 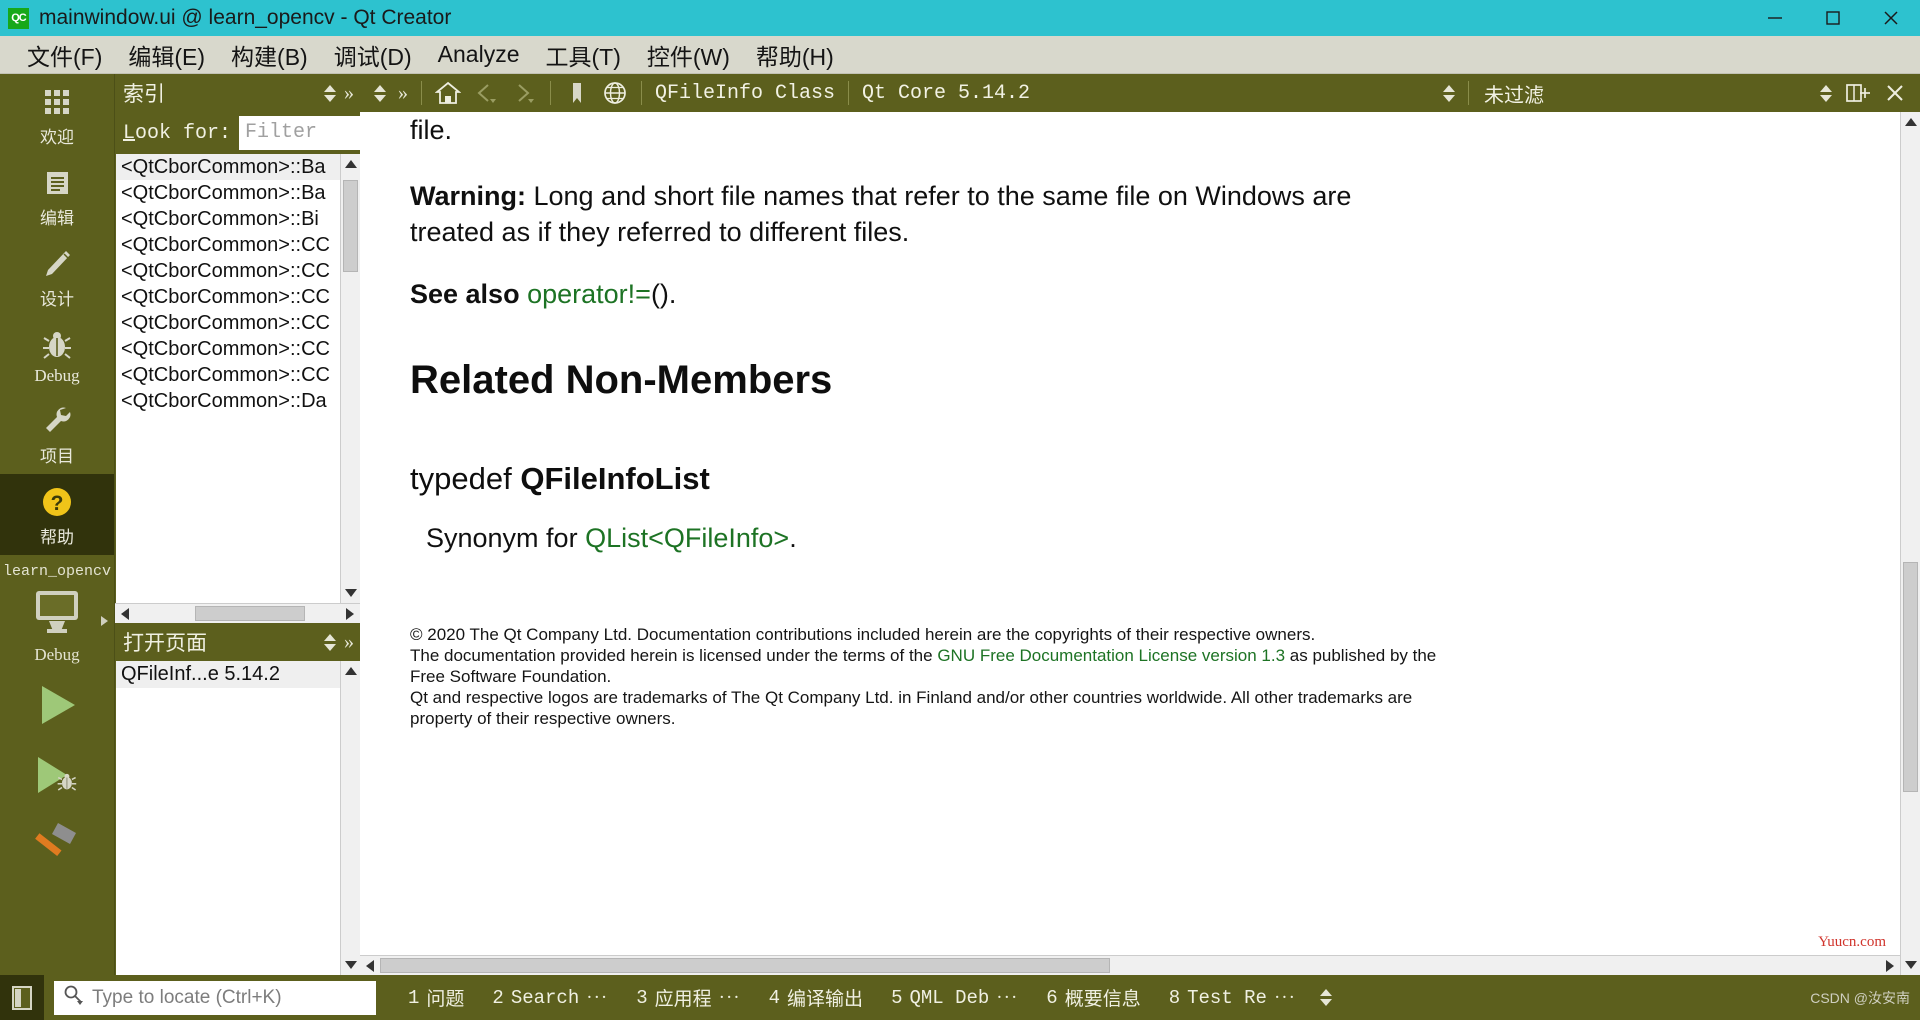 What do you see at coordinates (1826, 93) in the screenshot?
I see `help-filter-spinner` at bounding box center [1826, 93].